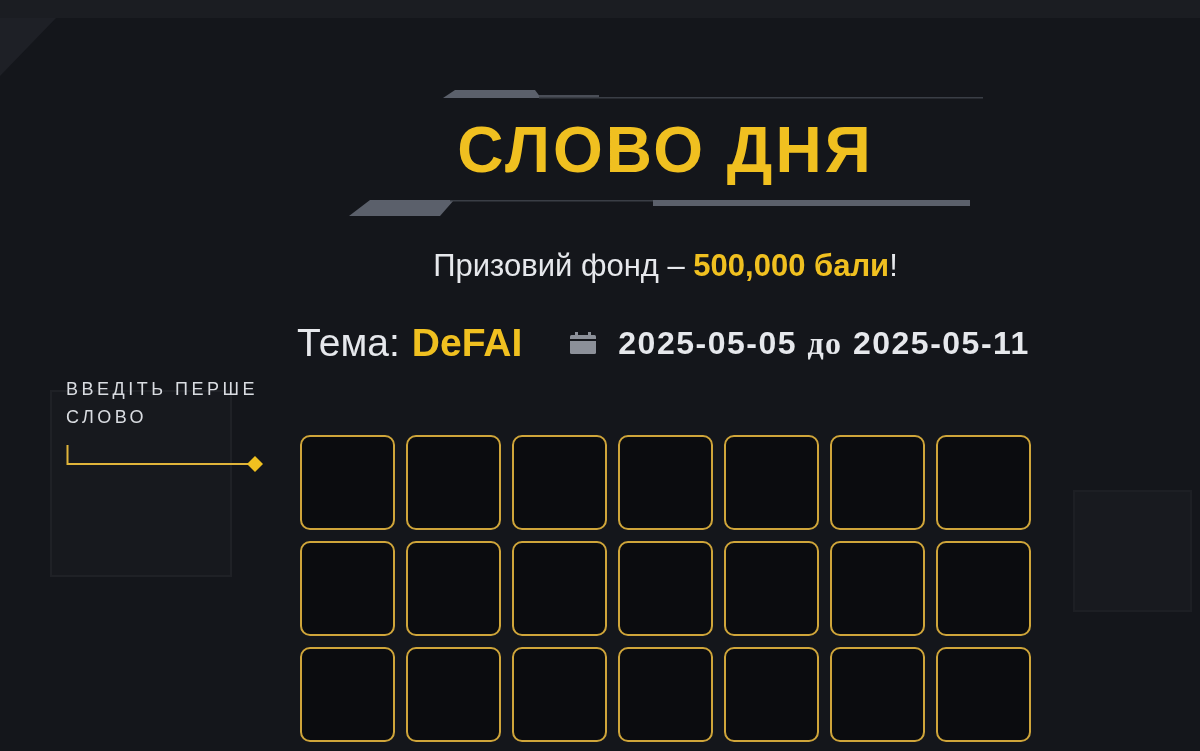 The width and height of the screenshot is (1200, 751). I want to click on prize-pool-text: Призовий фонд – 500,000 бали!, so click(665, 266).